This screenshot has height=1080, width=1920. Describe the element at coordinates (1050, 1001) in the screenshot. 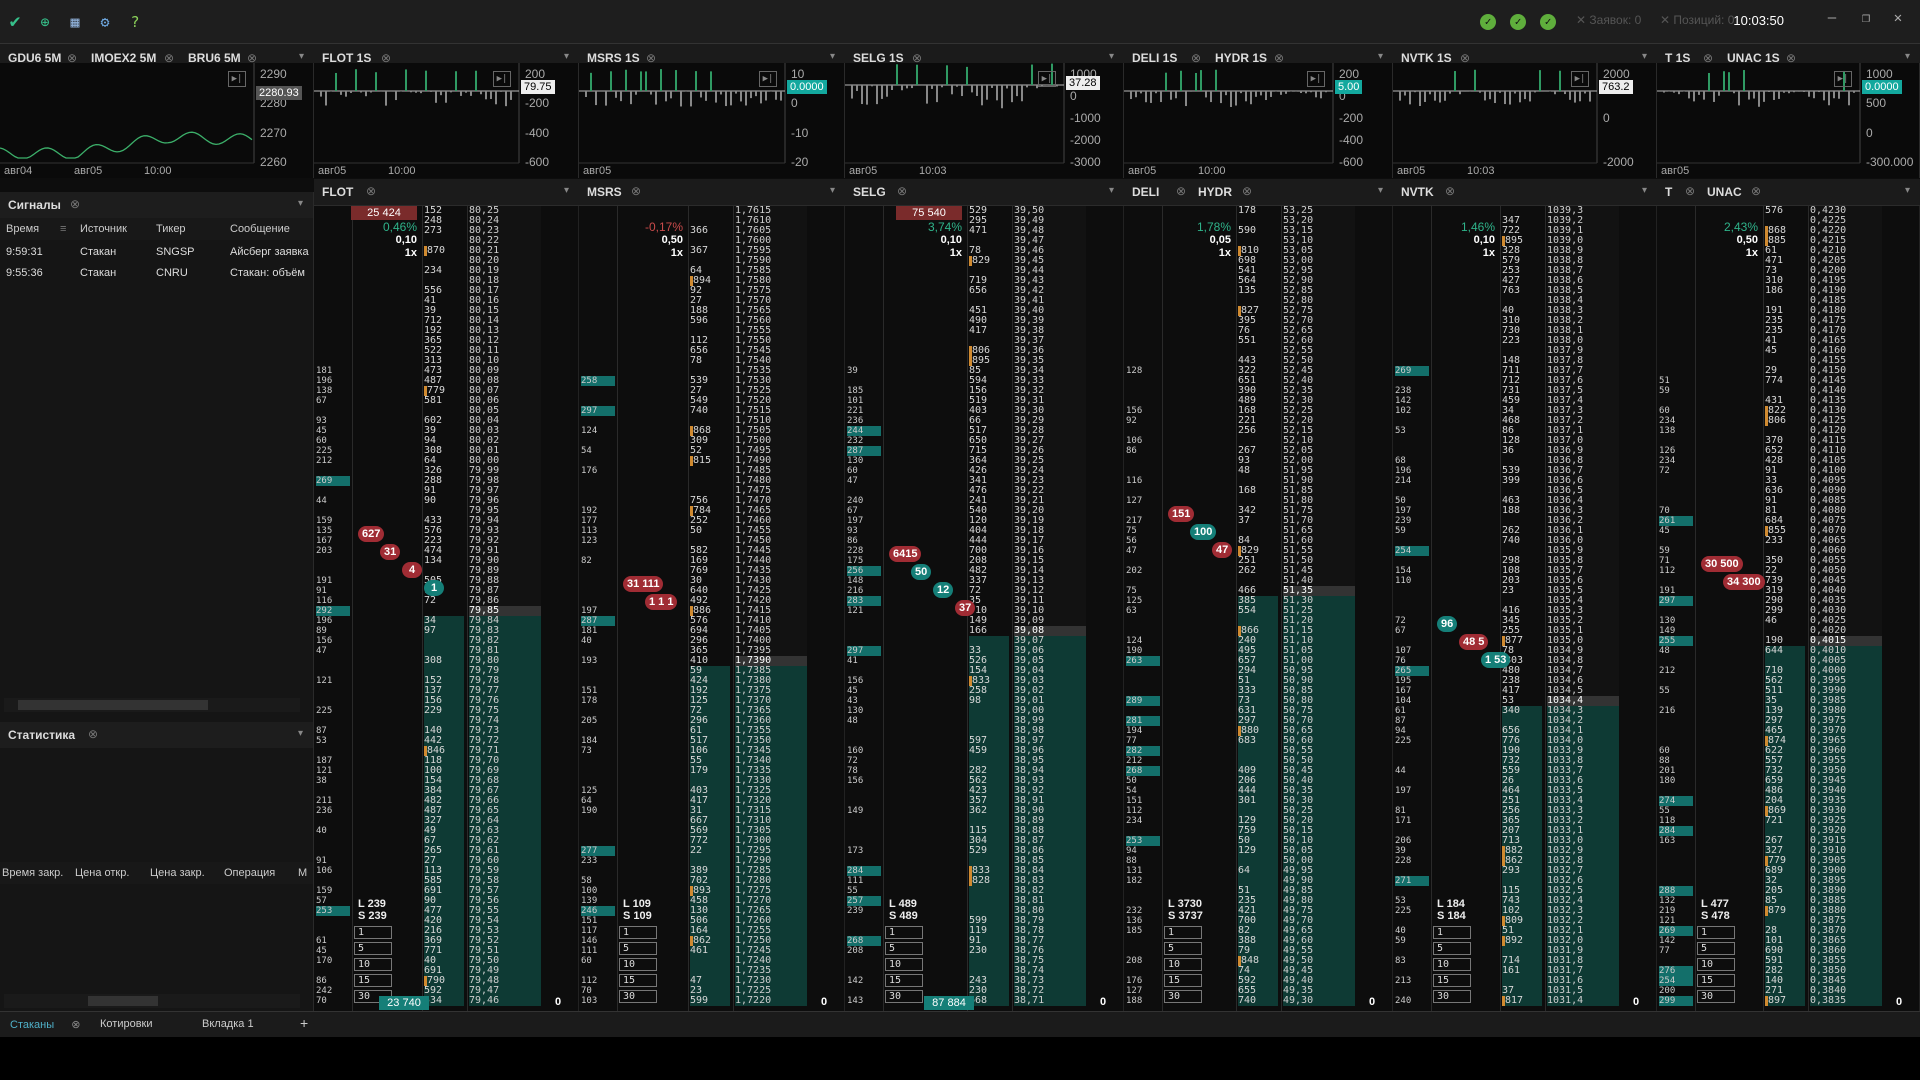

I see `price-level: 38,71` at that location.